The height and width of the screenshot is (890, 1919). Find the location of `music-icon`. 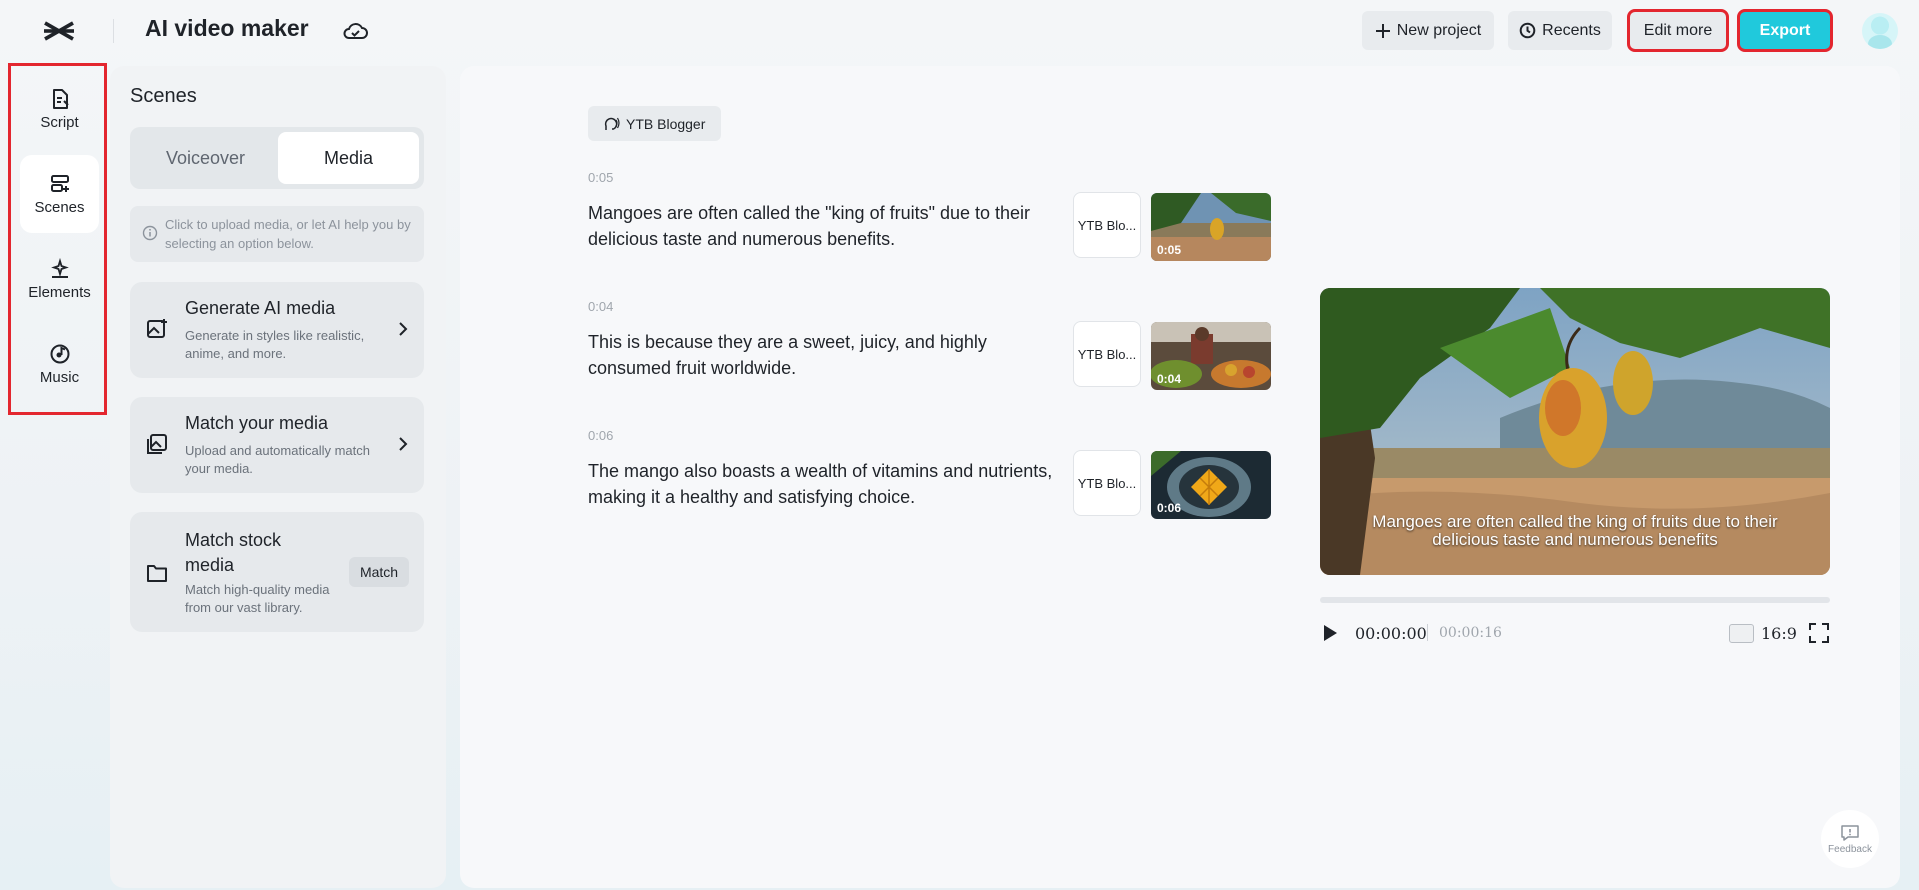

music-icon is located at coordinates (59, 353).